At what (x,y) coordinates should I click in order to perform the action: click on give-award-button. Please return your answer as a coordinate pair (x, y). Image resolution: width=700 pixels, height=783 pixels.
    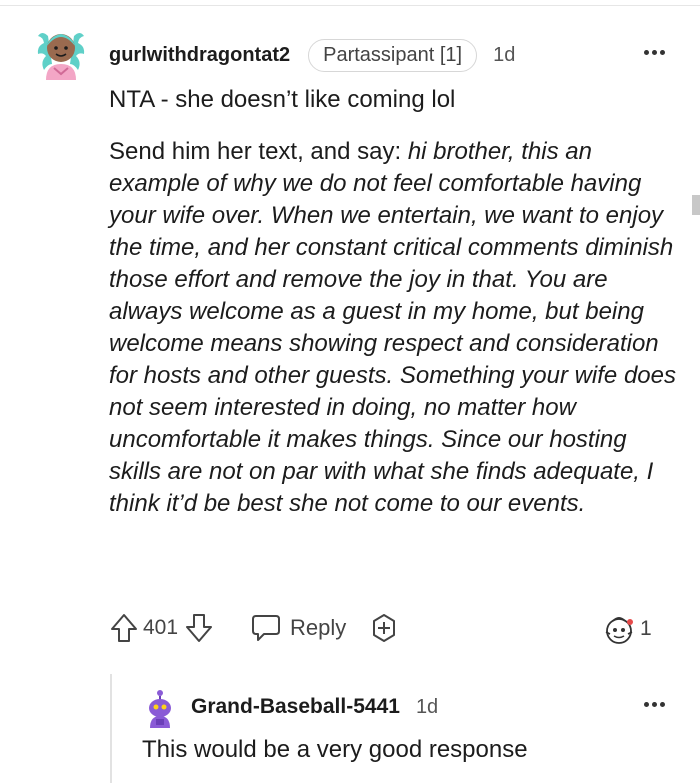
    Looking at the image, I should click on (384, 628).